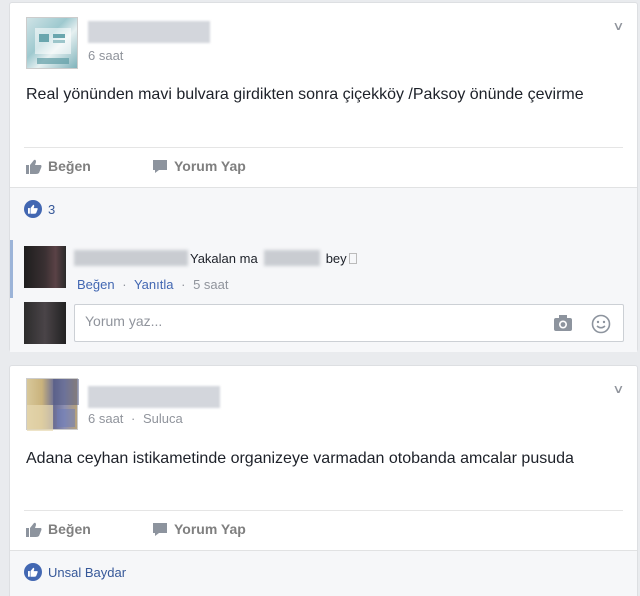 Image resolution: width=640 pixels, height=596 pixels. Describe the element at coordinates (291, 258) in the screenshot. I see `comment-redaction` at that location.